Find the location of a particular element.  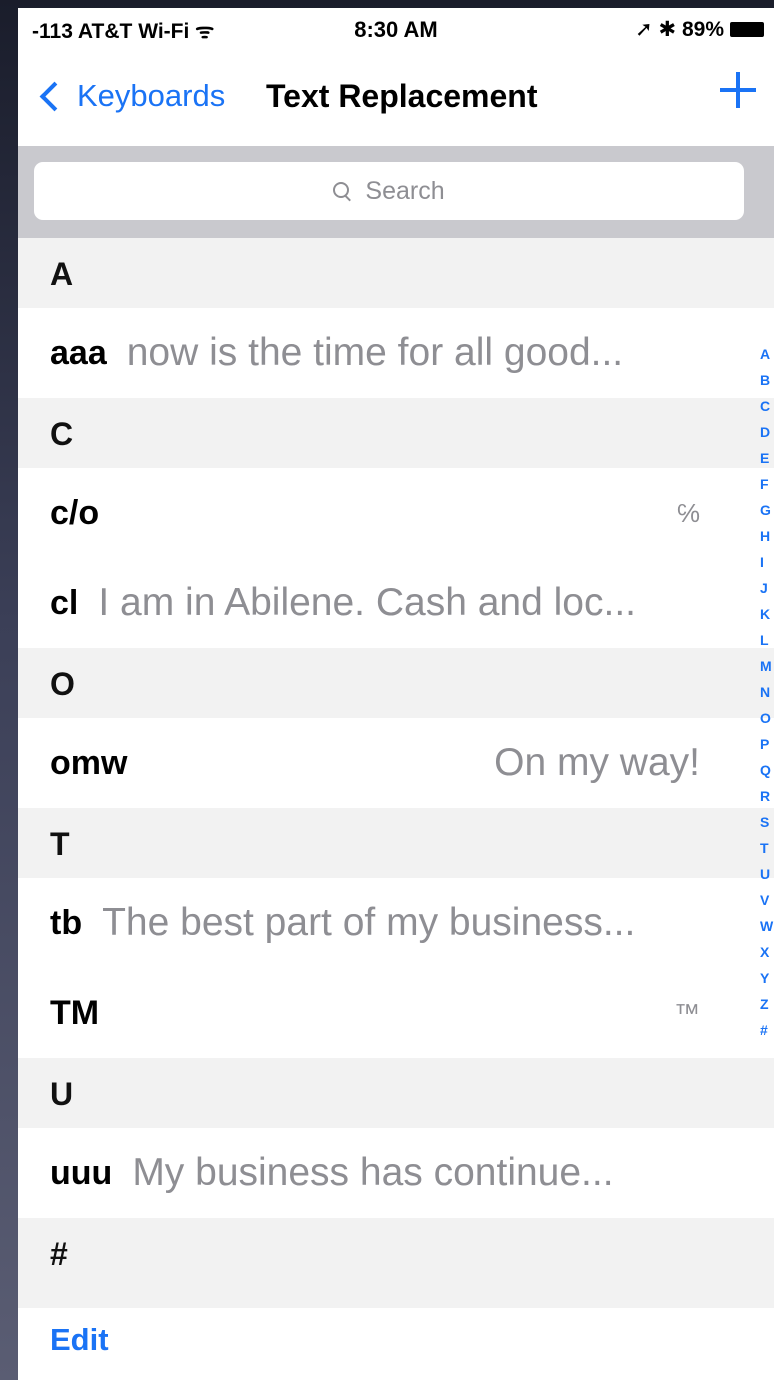

search-input: Search is located at coordinates (389, 191).